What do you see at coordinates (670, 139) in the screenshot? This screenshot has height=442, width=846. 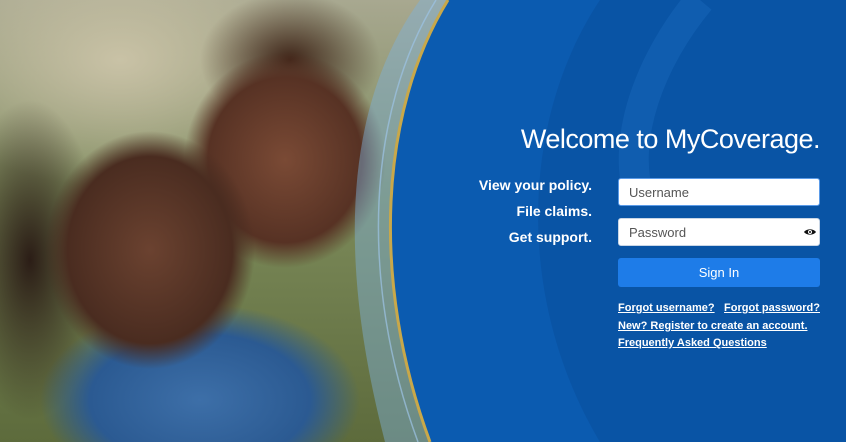 I see `welcome-heading: Welcome to MyCoverage.` at bounding box center [670, 139].